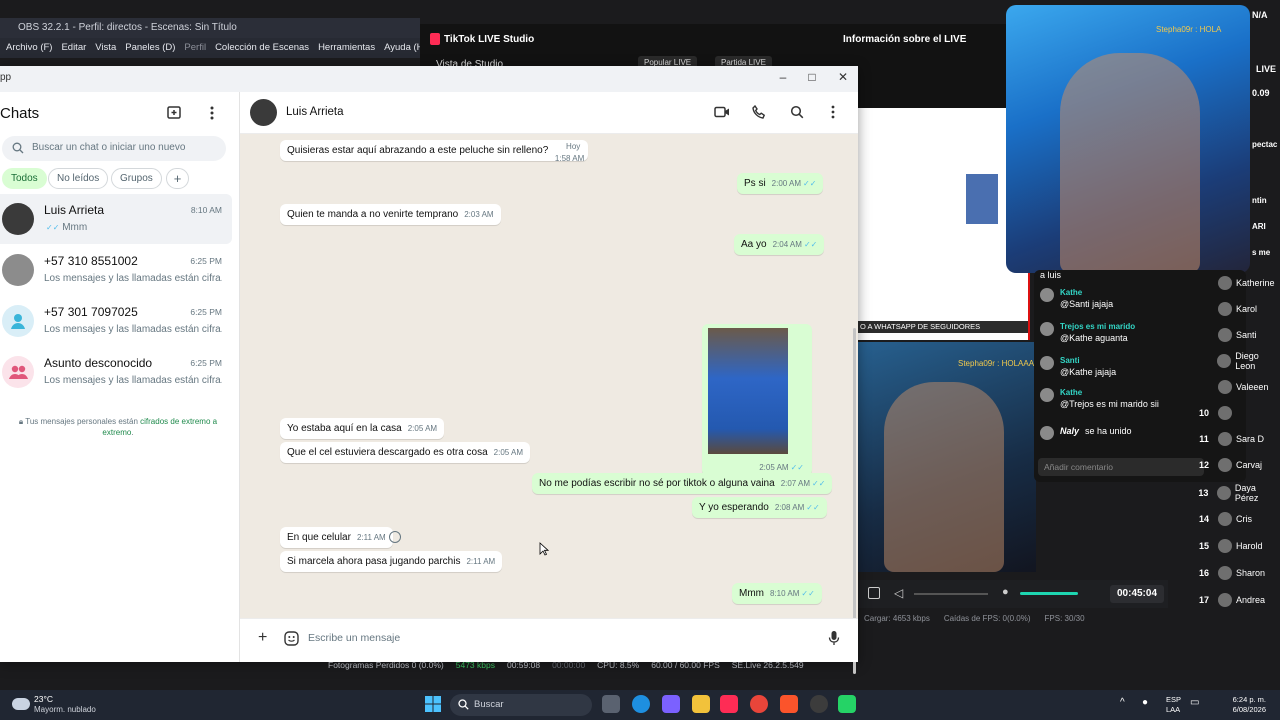 Image resolution: width=1280 pixels, height=720 pixels. I want to click on phone-call-icon, so click(759, 112).